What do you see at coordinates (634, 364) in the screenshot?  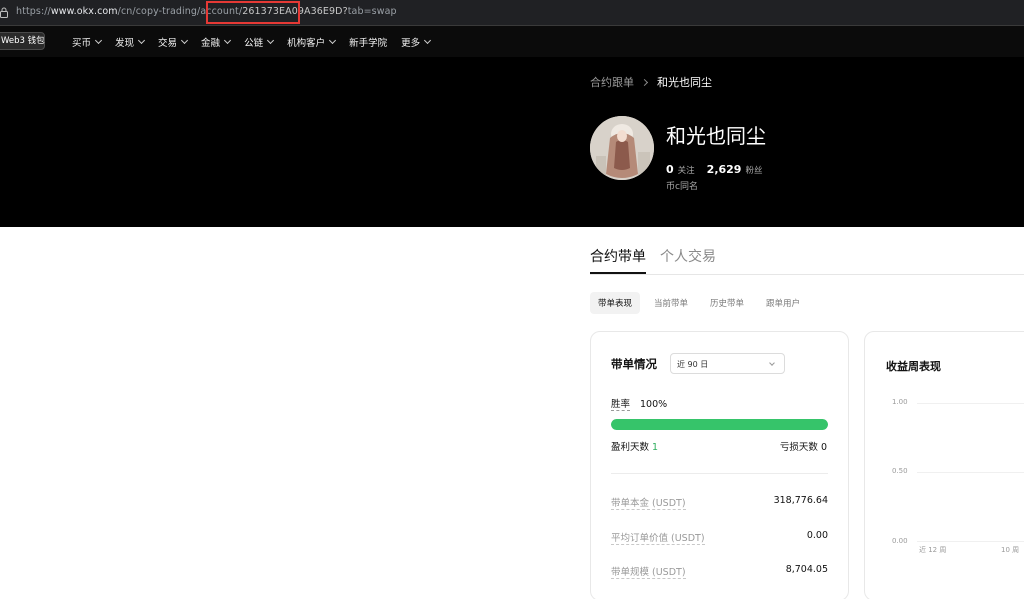 I see `summary-title: 带单情况` at bounding box center [634, 364].